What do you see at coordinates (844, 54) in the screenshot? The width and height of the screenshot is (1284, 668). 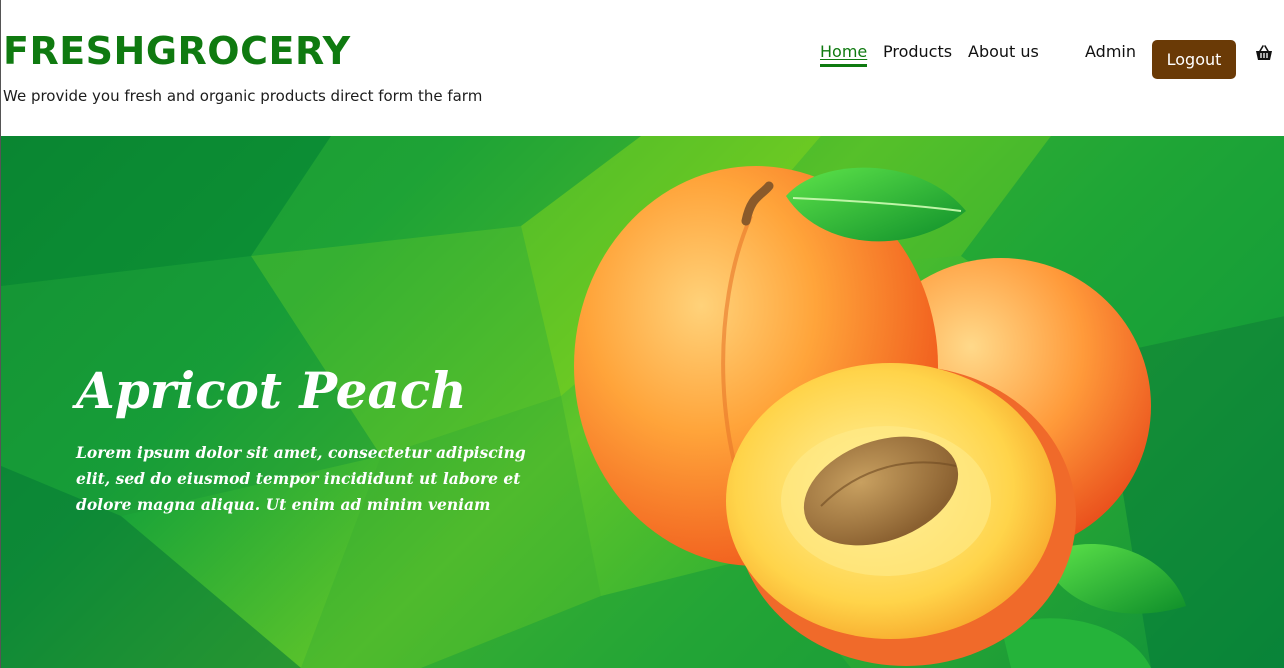 I see `nav-home-link: Home` at bounding box center [844, 54].